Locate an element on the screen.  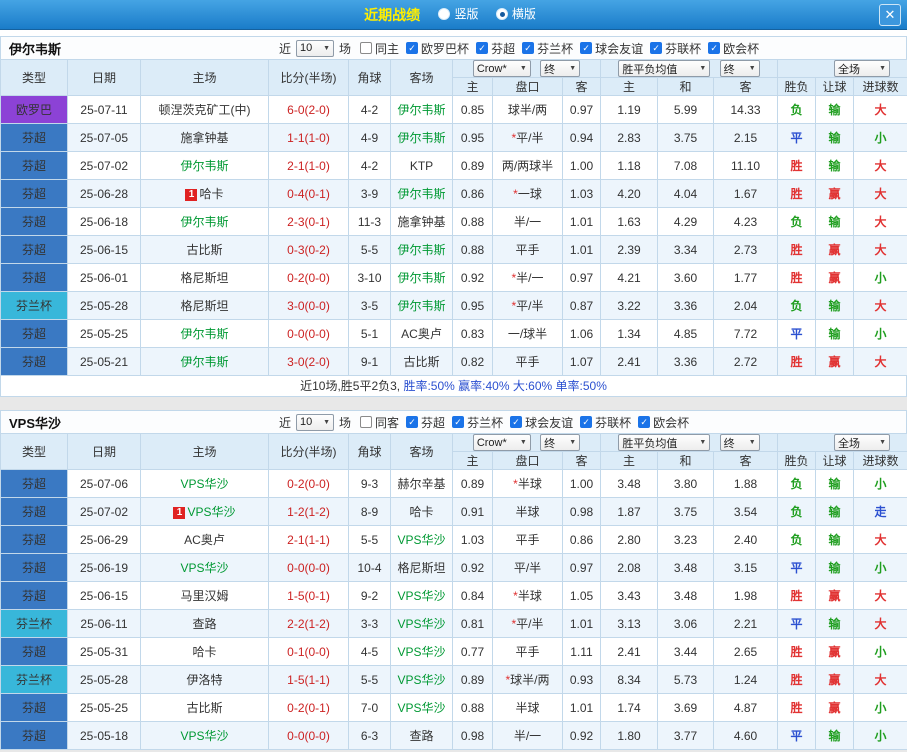
home-team-name: 伊尔韦斯 is located at coordinates (204, 222).